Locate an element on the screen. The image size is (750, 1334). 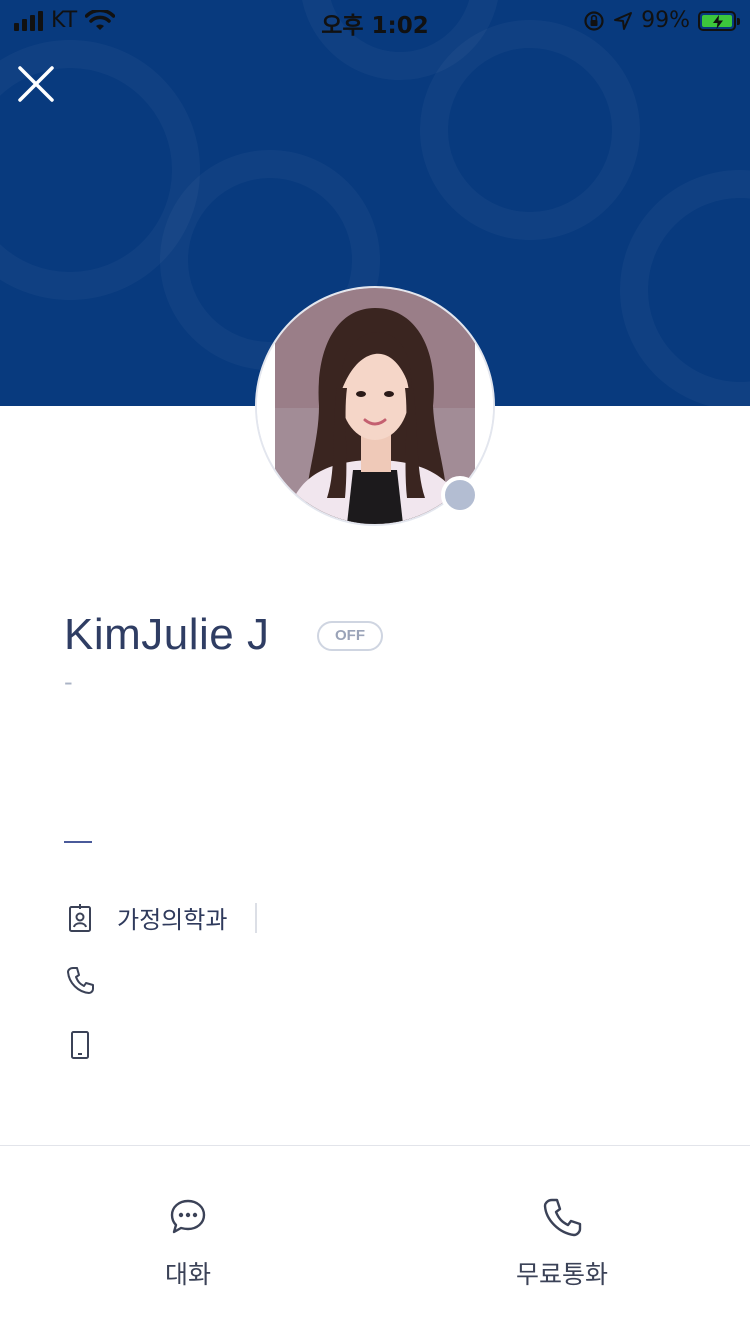
chat-label: 대화 is located at coordinates (187, 1274).